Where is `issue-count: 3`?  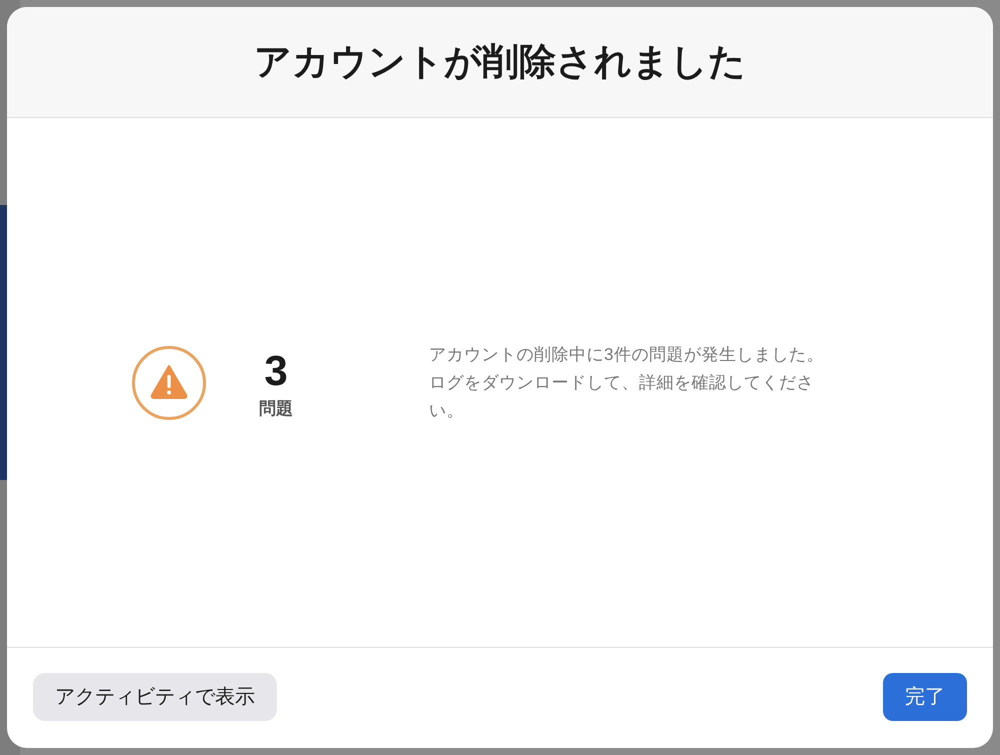 issue-count: 3 is located at coordinates (276, 371).